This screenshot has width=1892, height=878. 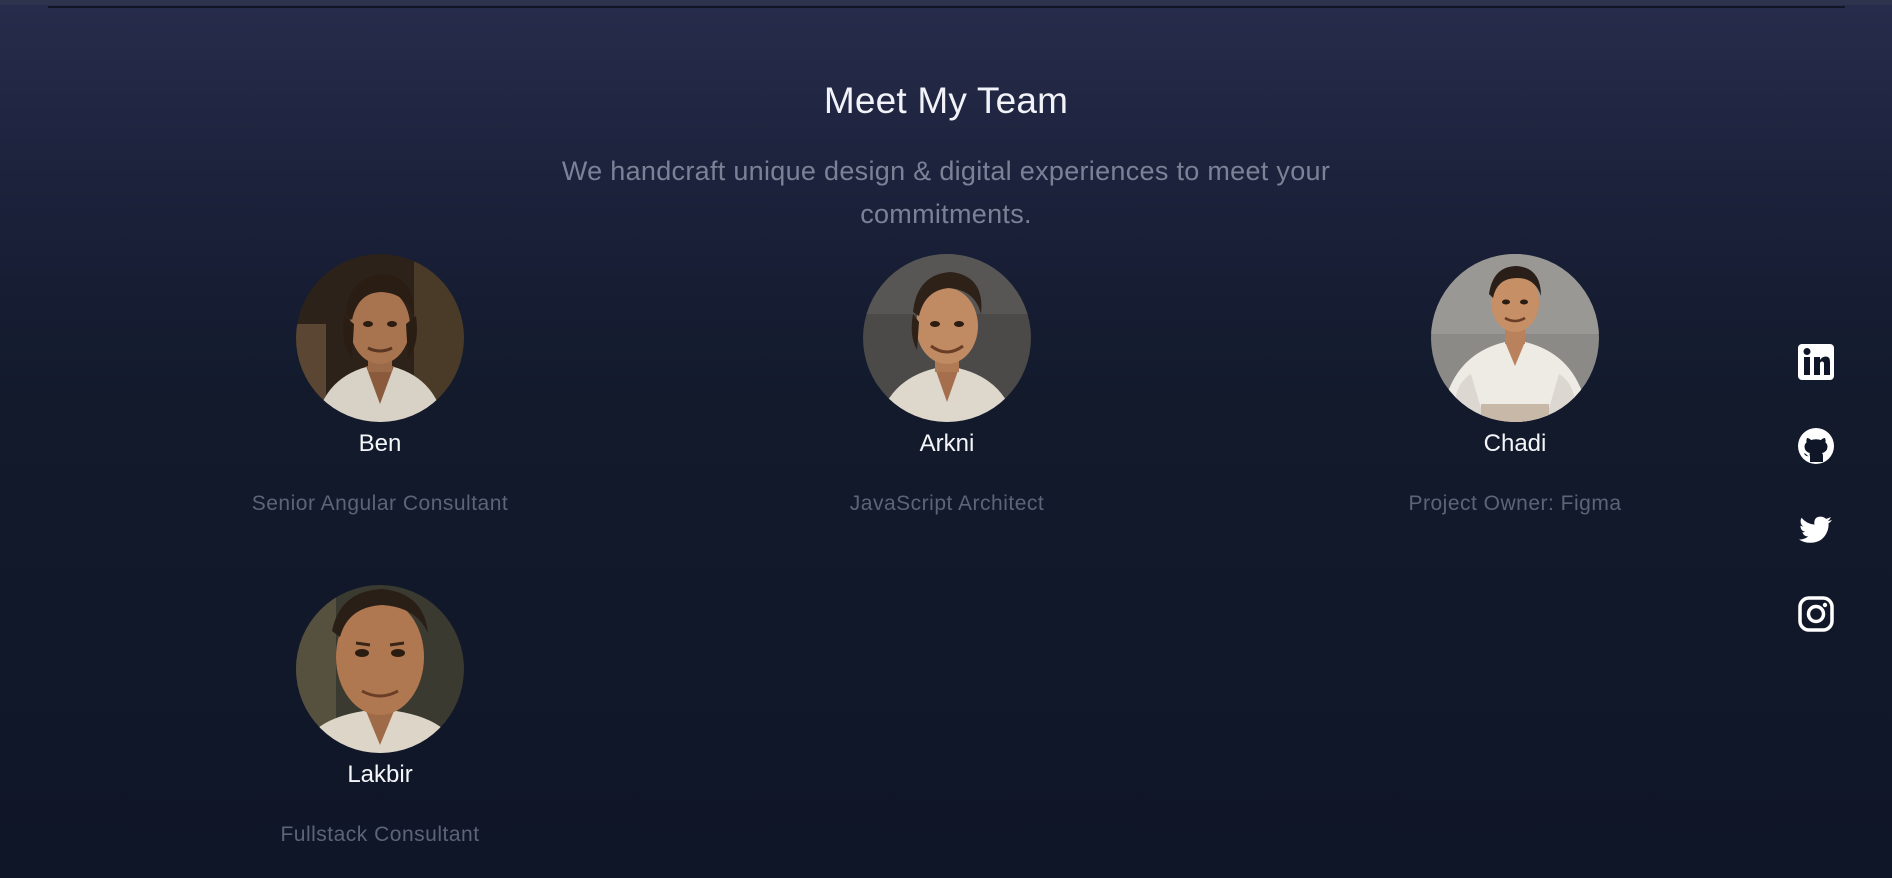 What do you see at coordinates (946, 2) in the screenshot?
I see `top-strip` at bounding box center [946, 2].